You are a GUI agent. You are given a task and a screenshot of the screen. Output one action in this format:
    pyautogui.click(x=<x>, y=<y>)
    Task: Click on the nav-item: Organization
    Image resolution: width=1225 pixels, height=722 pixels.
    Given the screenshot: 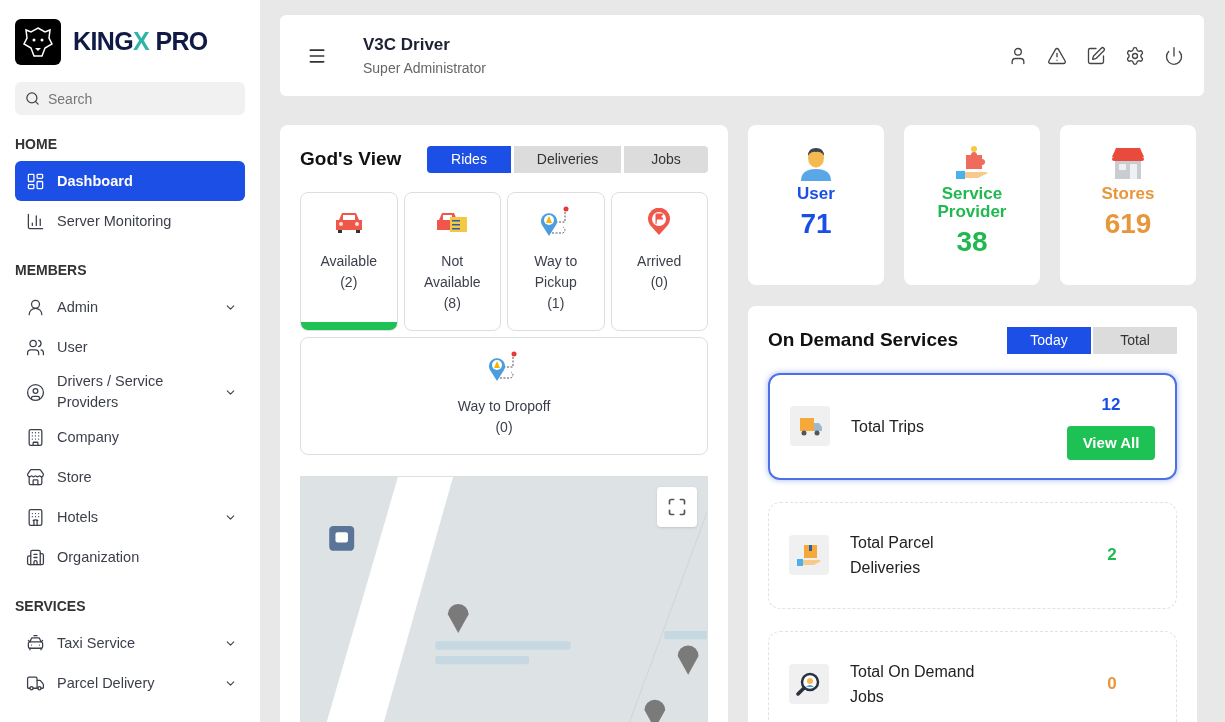 What is the action you would take?
    pyautogui.click(x=130, y=557)
    